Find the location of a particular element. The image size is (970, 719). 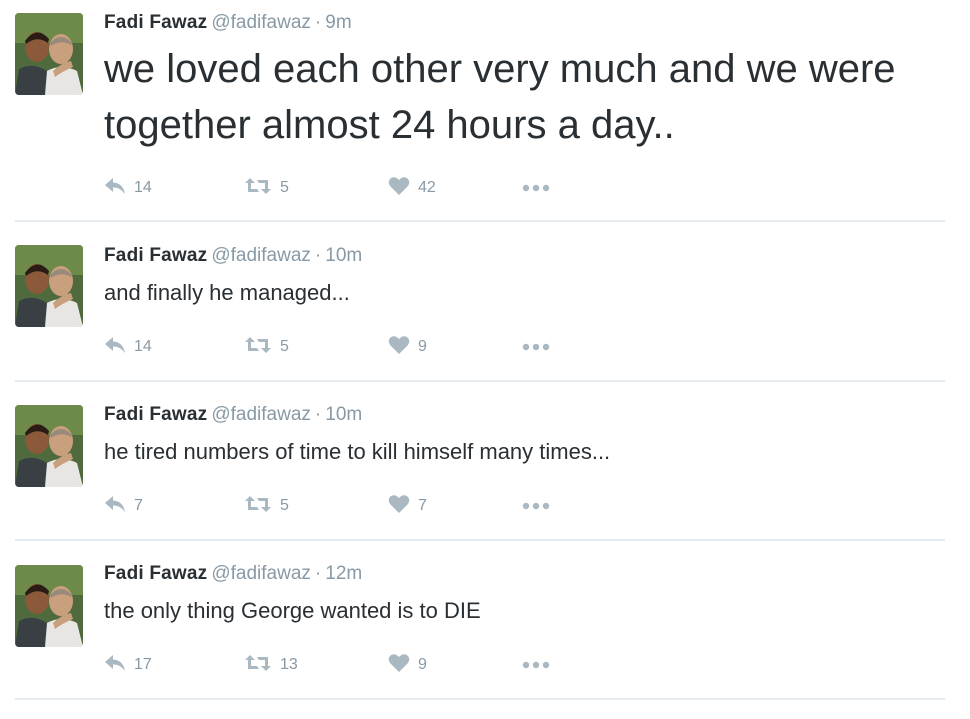

timestamp: 12m is located at coordinates (343, 573).